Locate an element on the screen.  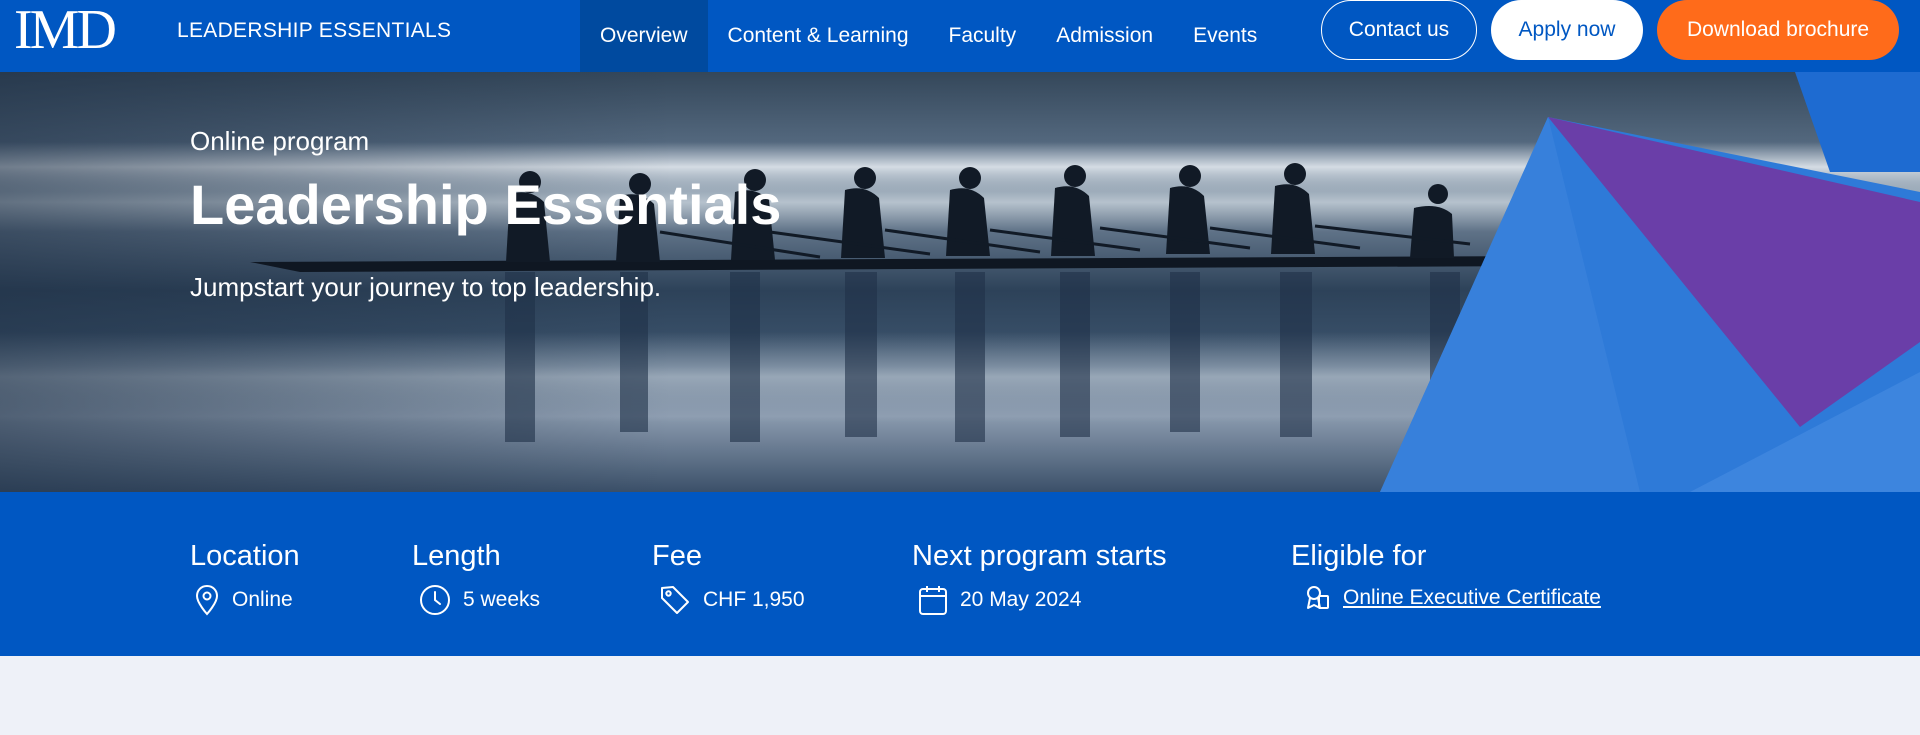
nav-tab-events: Events is located at coordinates (1225, 36).